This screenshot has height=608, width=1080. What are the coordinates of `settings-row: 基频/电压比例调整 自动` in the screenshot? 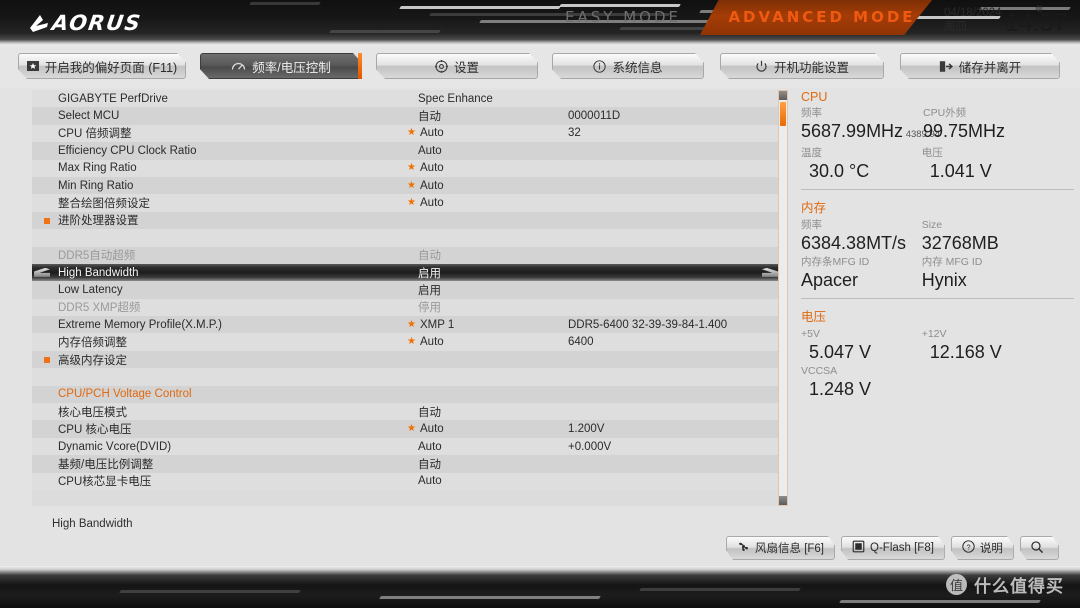 It's located at (406, 464).